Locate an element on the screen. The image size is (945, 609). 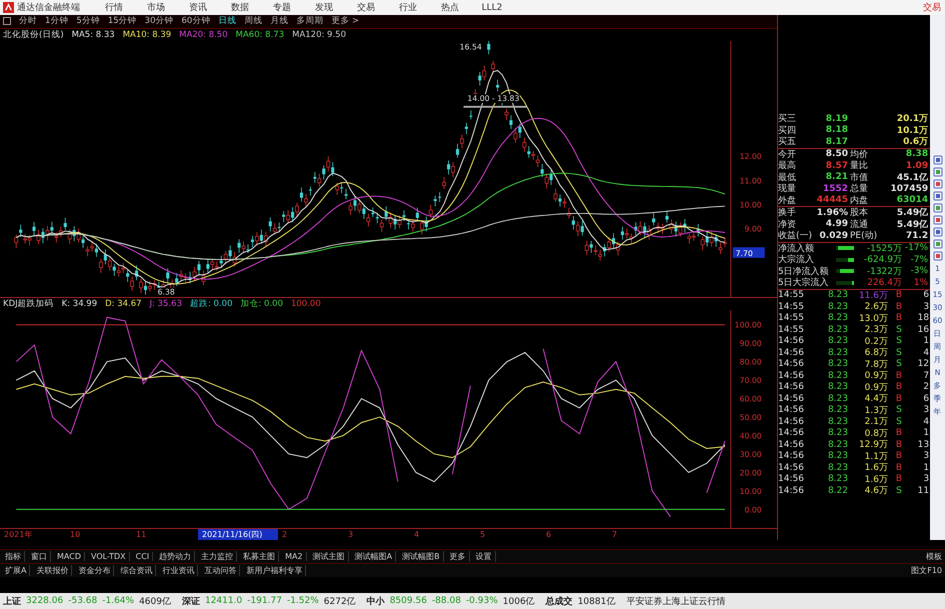
menu-item: 资讯 is located at coordinates (198, 7).